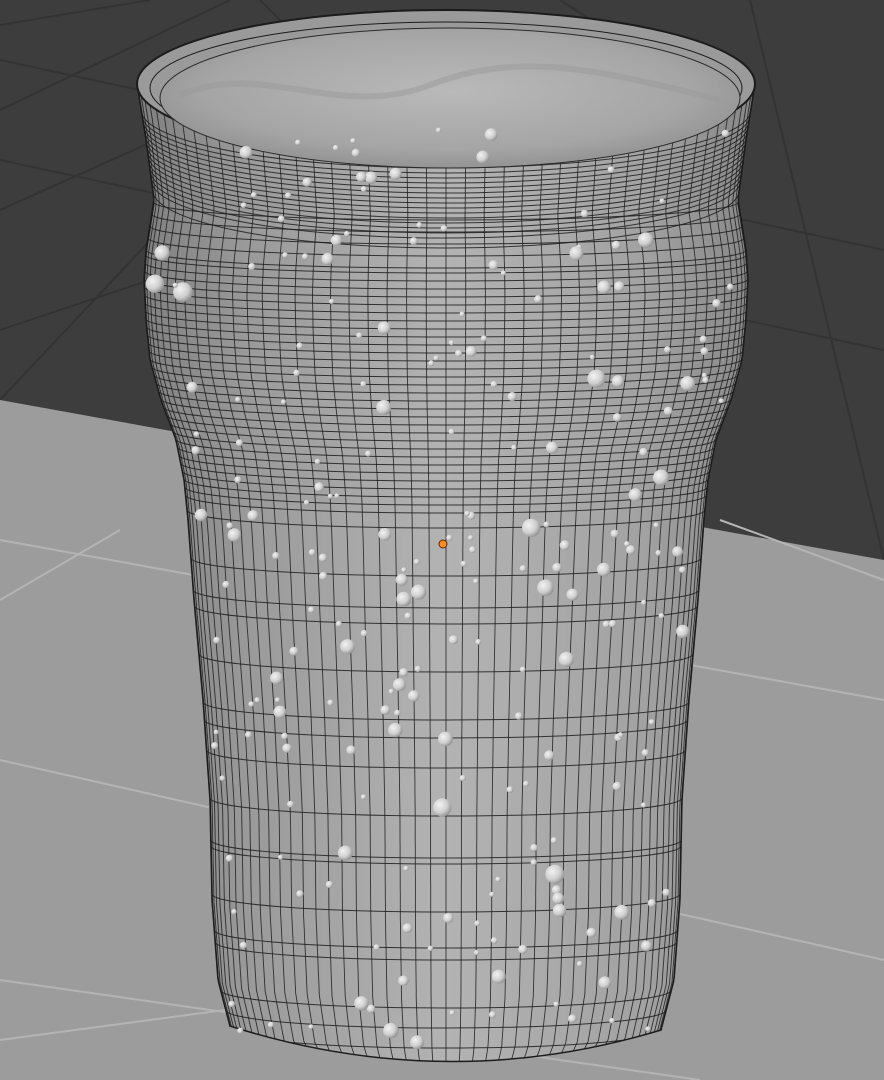  What do you see at coordinates (443, 544) in the screenshot?
I see `object-origin` at bounding box center [443, 544].